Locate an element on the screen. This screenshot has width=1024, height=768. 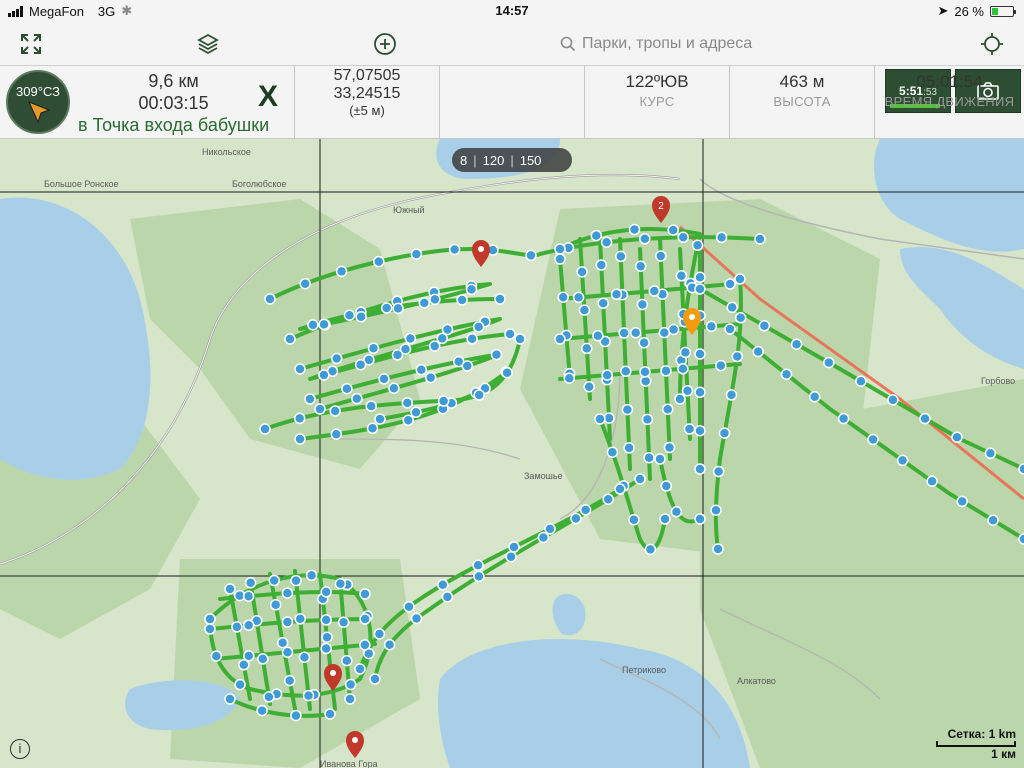
fullscreen-icon is located at coordinates (31, 44).